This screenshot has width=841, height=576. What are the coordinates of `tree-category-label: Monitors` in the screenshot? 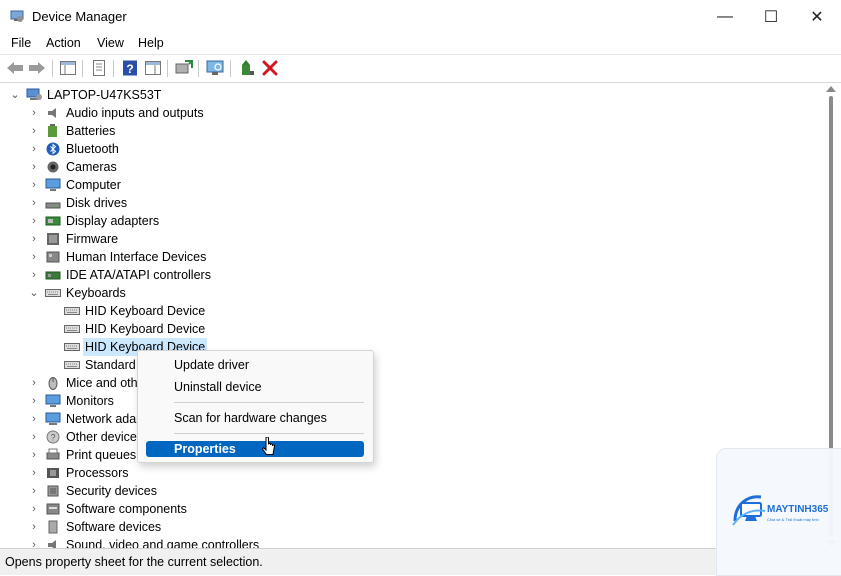 It's located at (90, 401).